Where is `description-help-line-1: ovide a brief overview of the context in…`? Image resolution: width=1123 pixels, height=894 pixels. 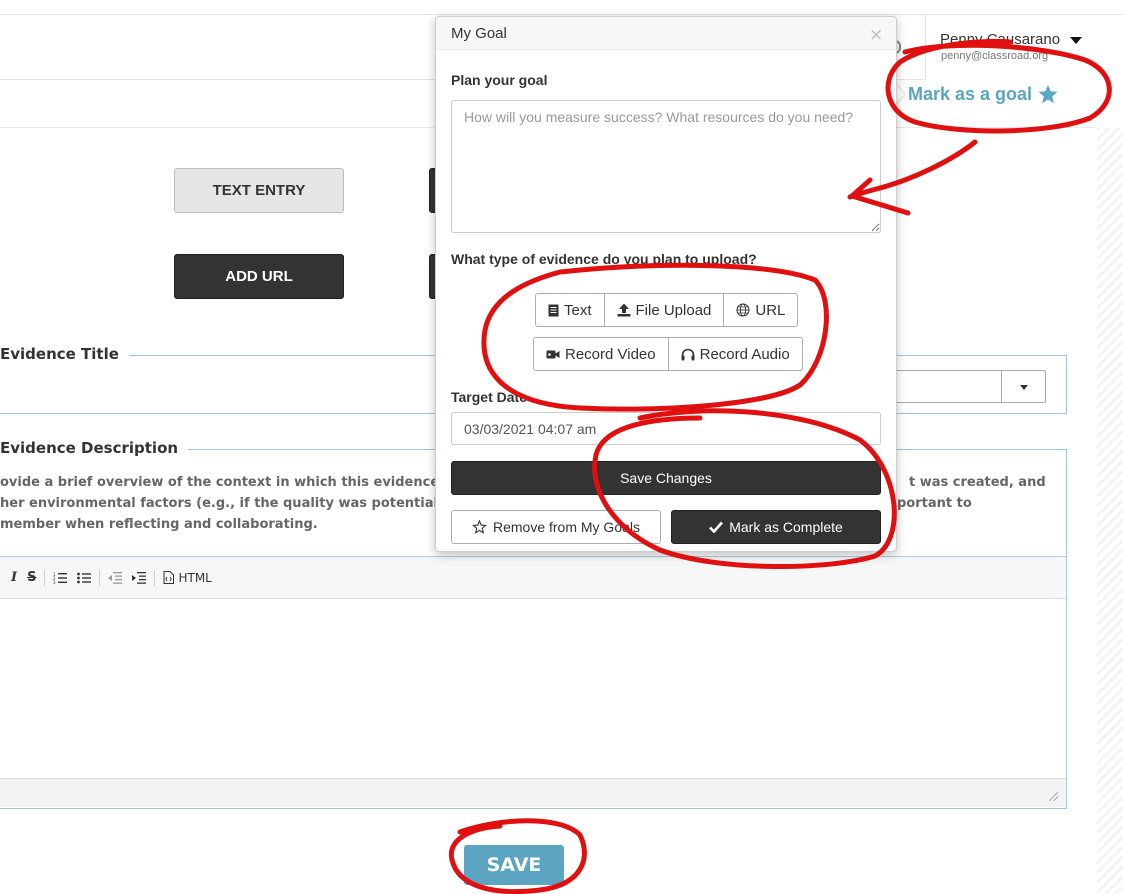
description-help-line-1: ovide a brief overview of the context in… is located at coordinates (228, 482).